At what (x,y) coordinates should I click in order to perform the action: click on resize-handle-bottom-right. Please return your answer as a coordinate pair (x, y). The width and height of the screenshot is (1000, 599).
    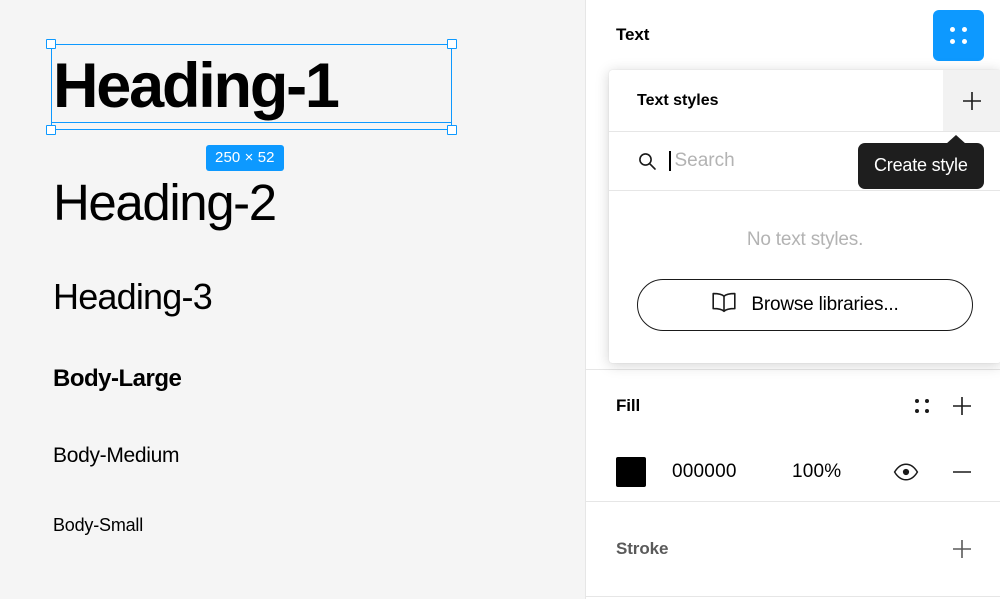
    Looking at the image, I should click on (452, 130).